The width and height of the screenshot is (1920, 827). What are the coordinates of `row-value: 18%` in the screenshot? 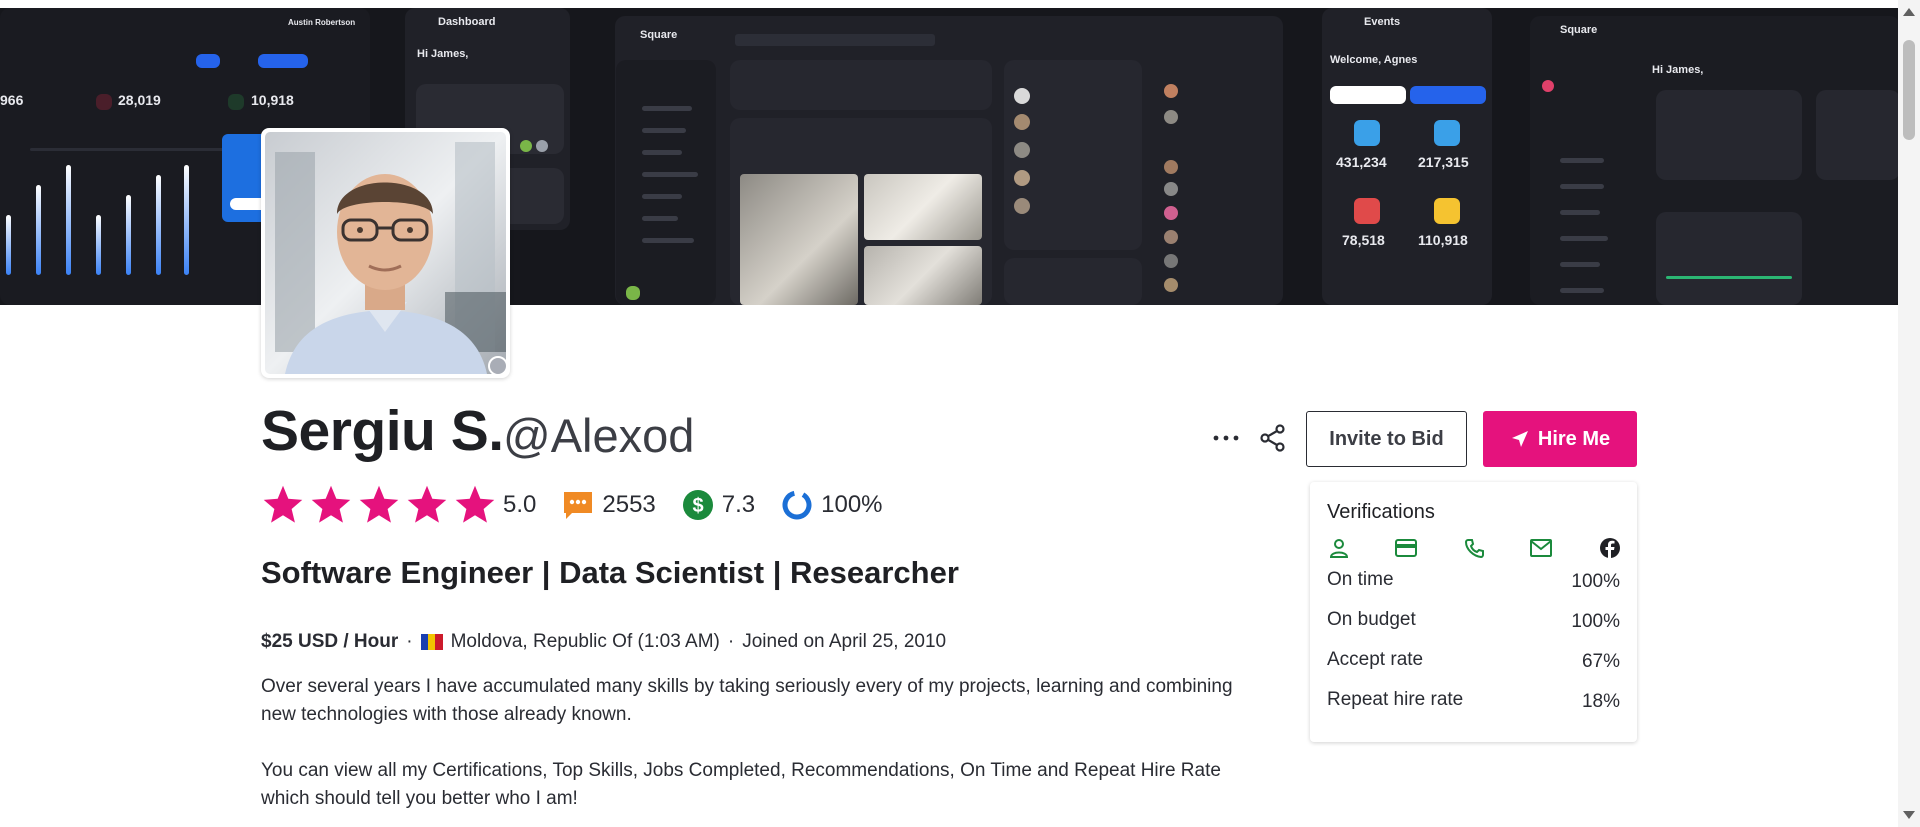 It's located at (1600, 701).